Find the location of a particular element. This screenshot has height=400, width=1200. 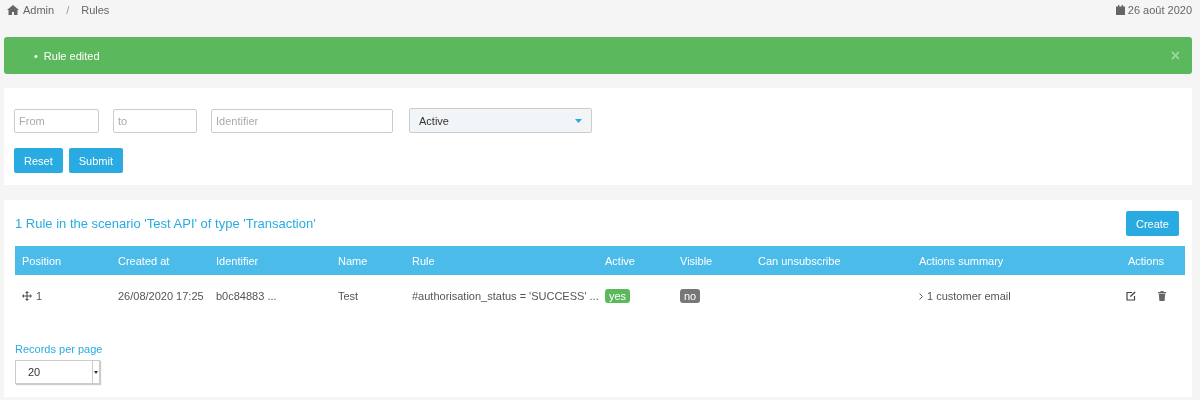

alert-message: Rule edited is located at coordinates (71, 55).